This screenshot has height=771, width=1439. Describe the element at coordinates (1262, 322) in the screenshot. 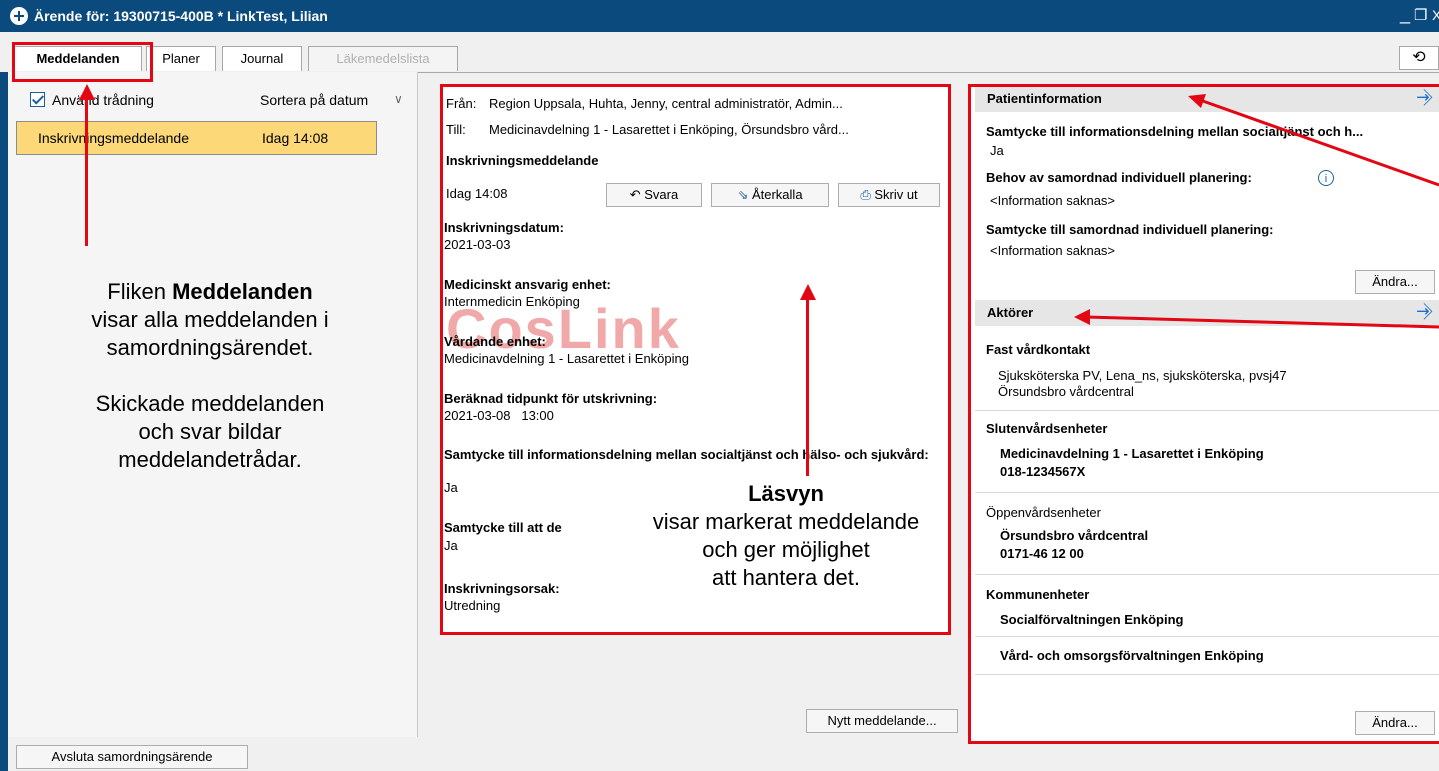

I see `actors-arrow` at that location.